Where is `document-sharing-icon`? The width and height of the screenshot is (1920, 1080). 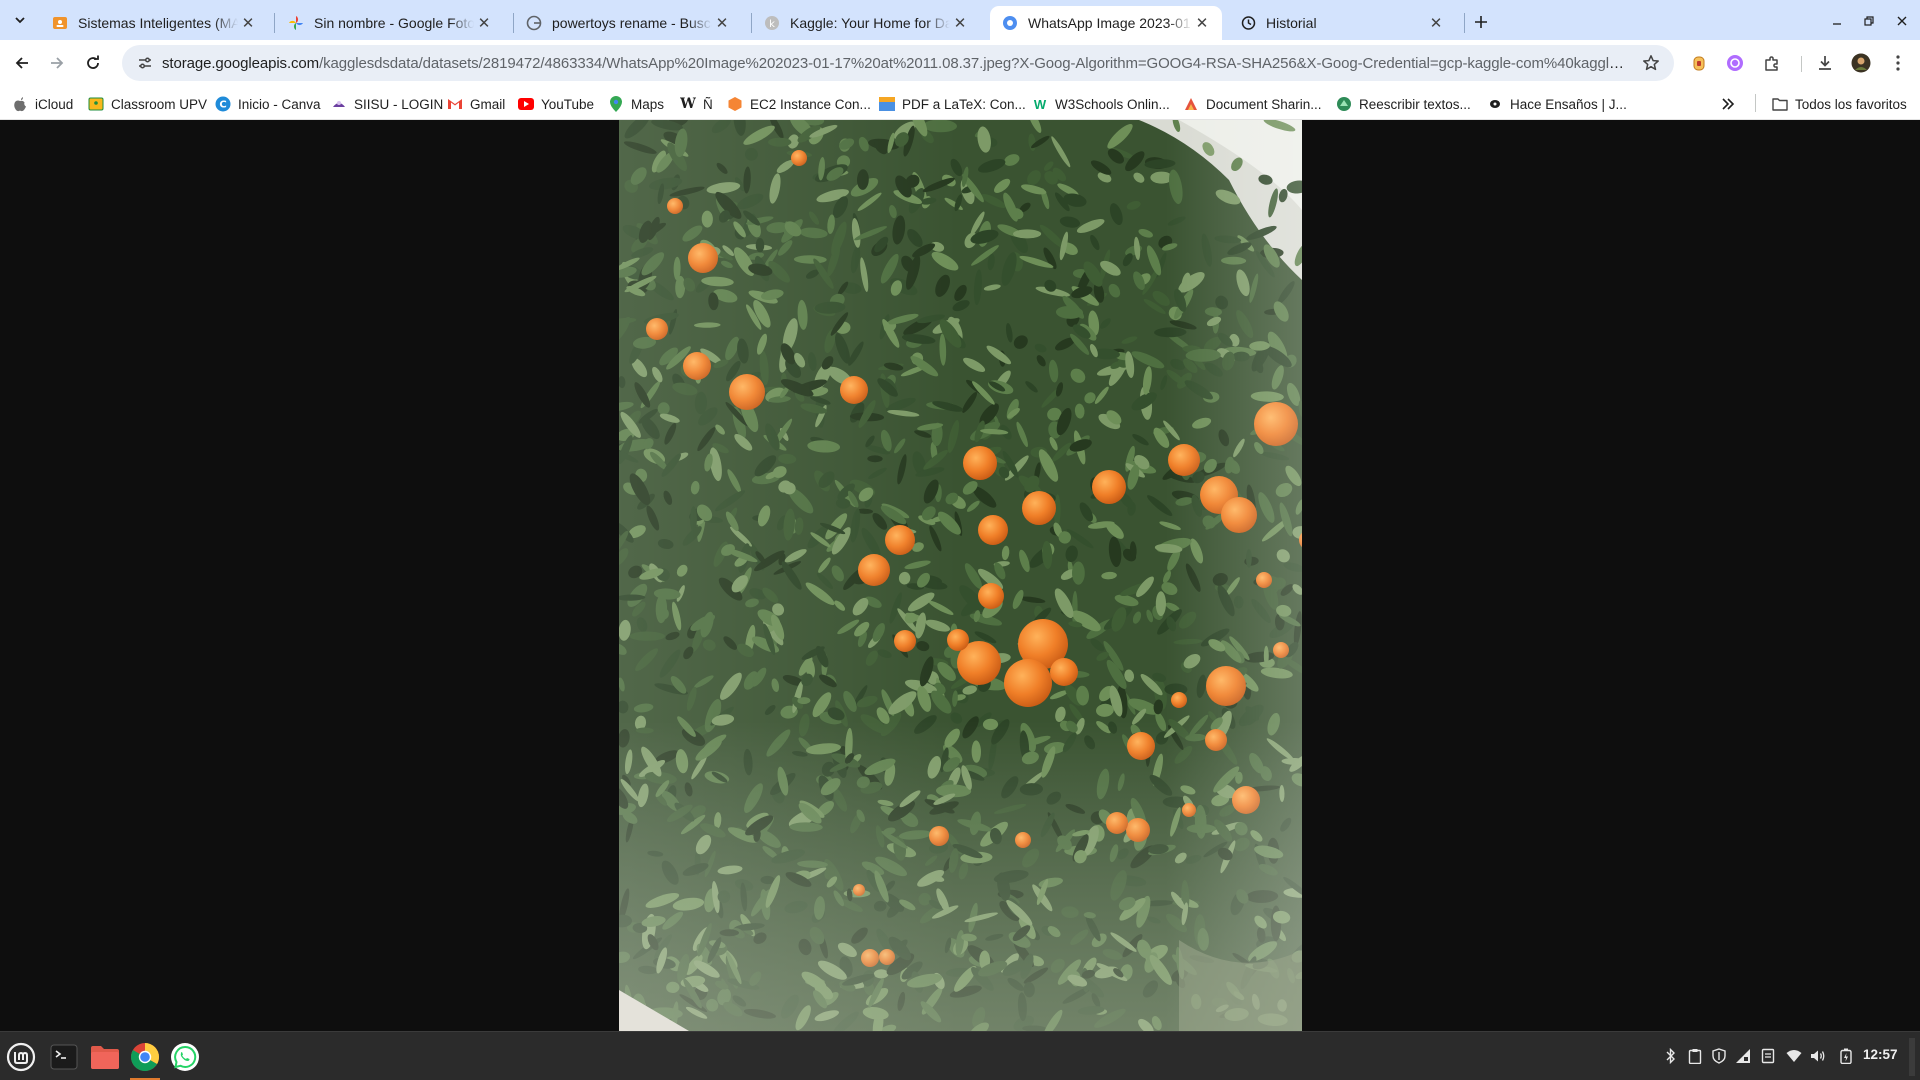
document-sharing-icon is located at coordinates (1191, 104).